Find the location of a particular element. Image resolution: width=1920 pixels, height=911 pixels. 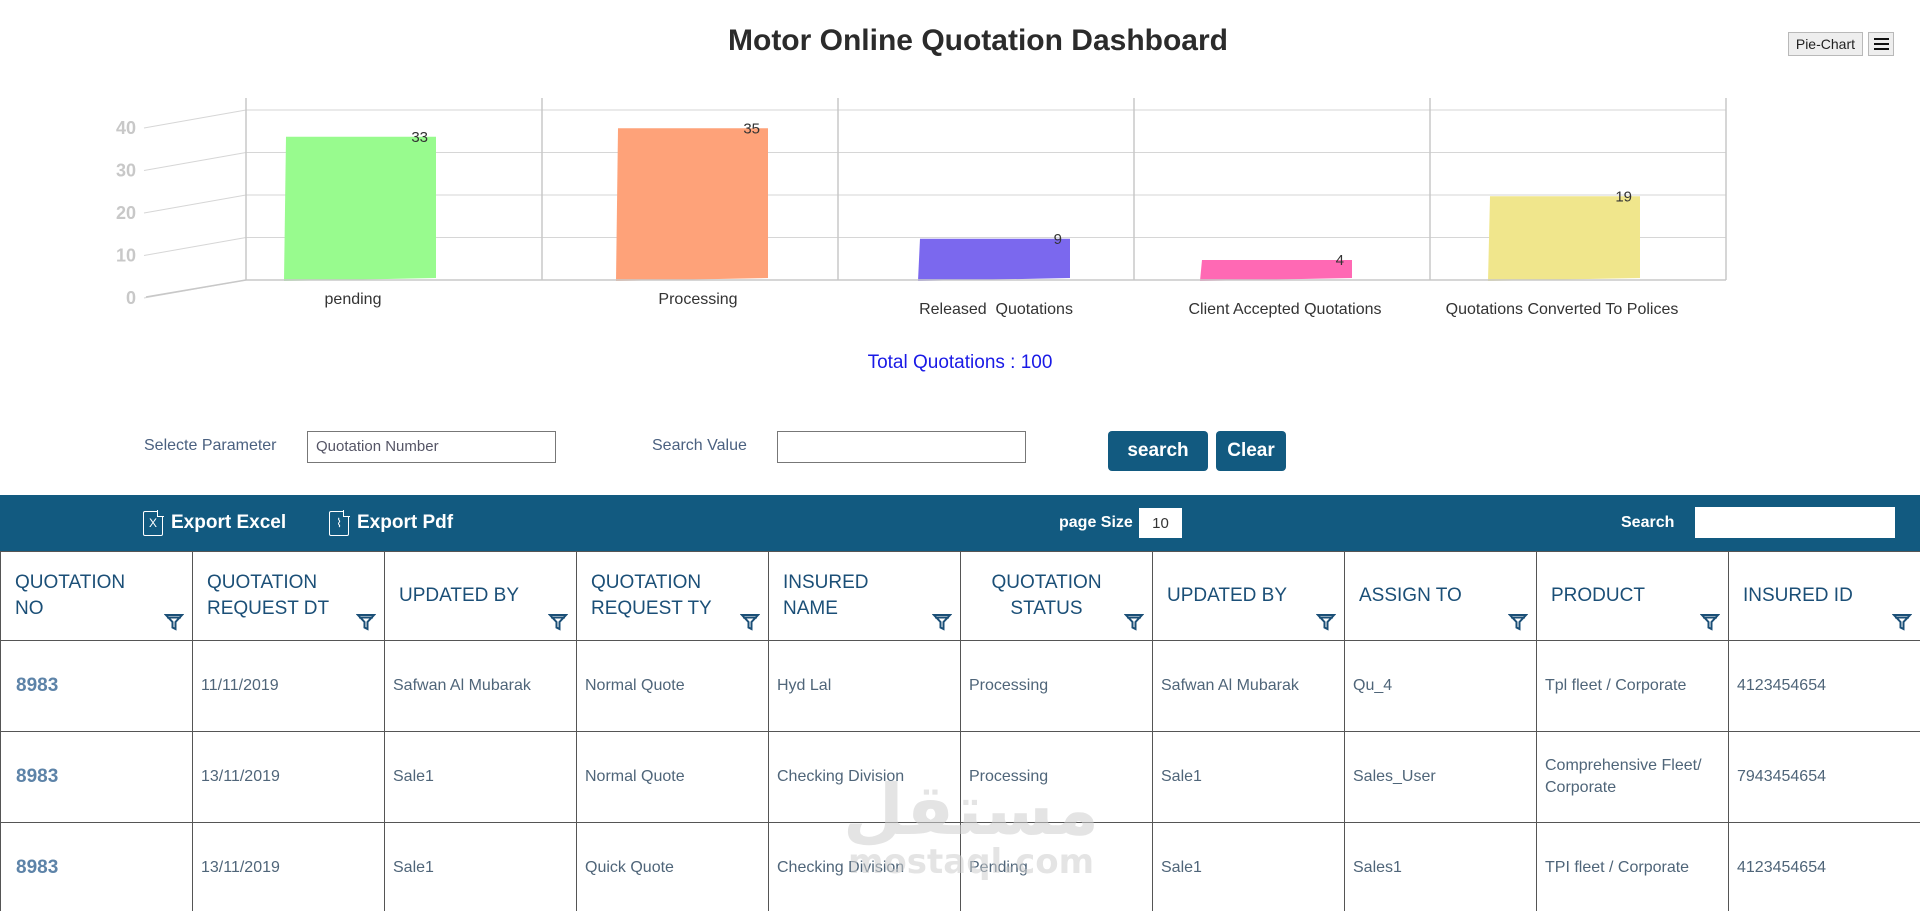

column-header: QUOTATION NO is located at coordinates (96, 596).